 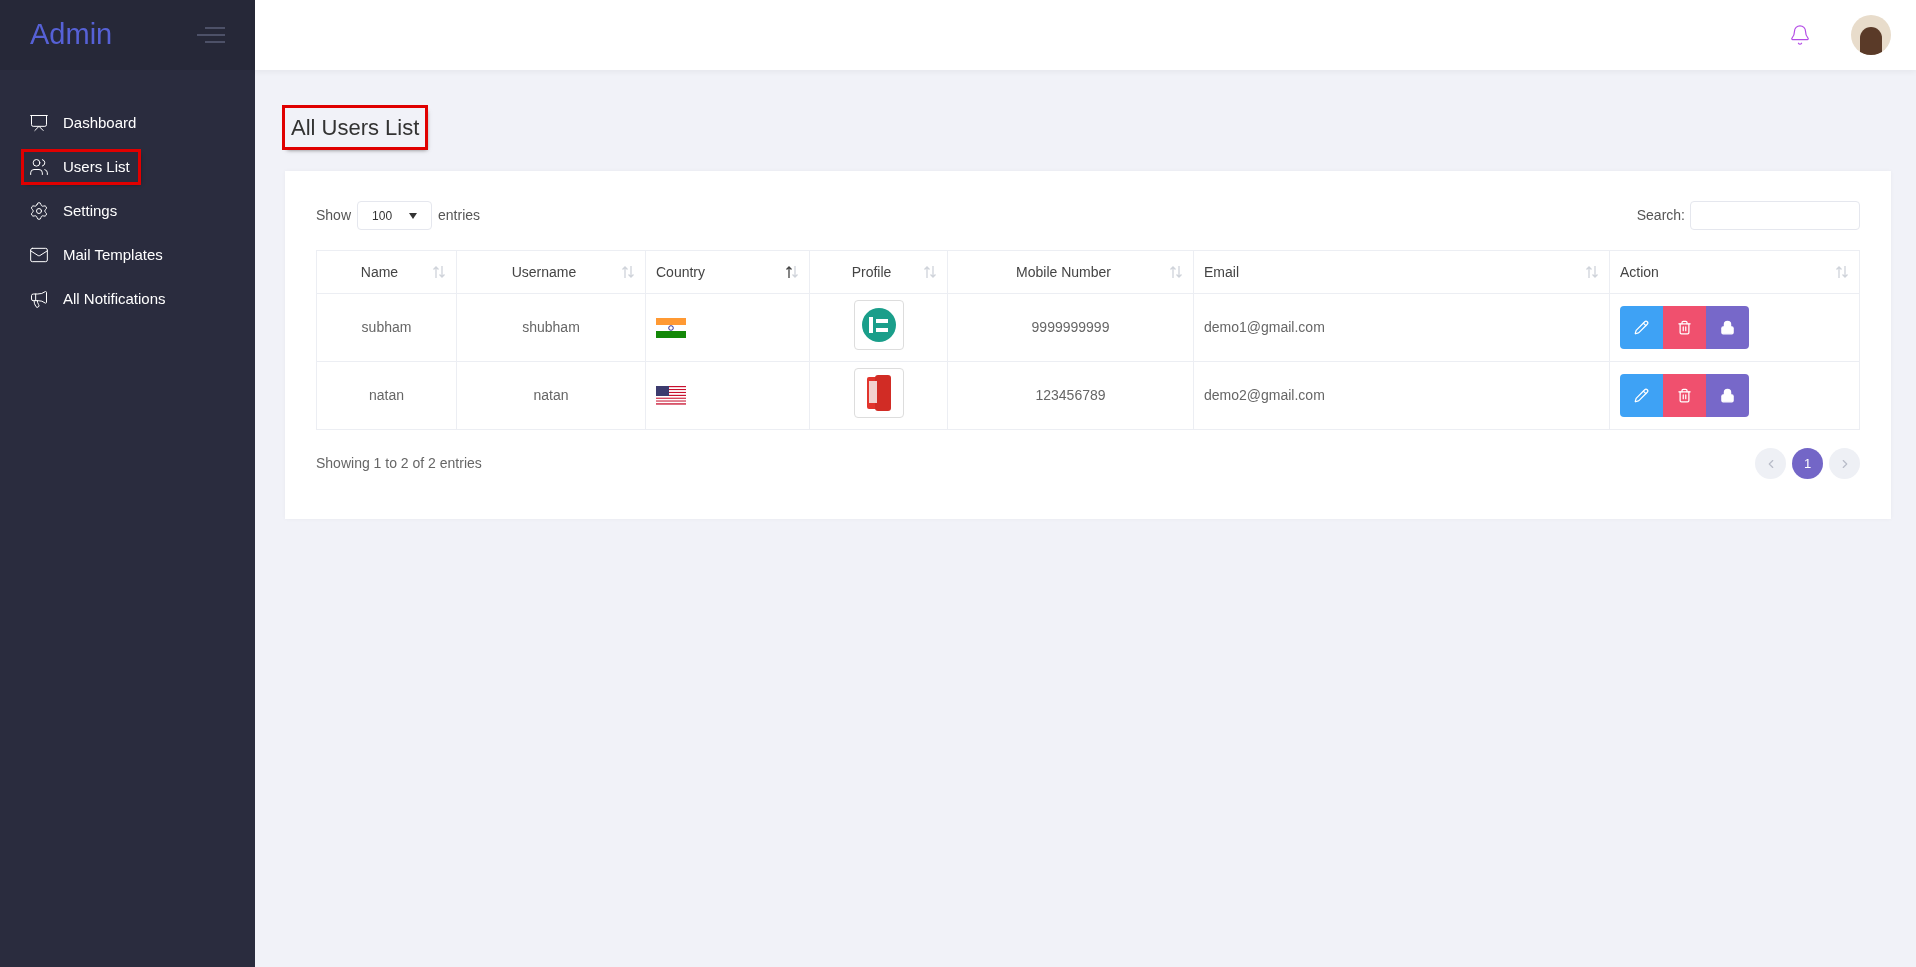 I want to click on show-label: Show, so click(x=334, y=215).